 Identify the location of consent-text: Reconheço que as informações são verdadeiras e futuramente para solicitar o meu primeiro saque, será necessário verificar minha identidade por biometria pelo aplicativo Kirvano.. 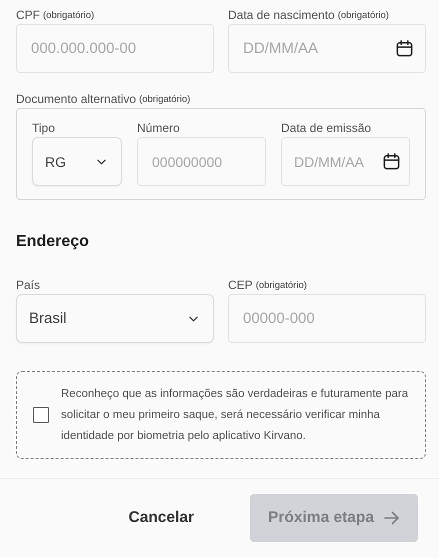
(235, 415).